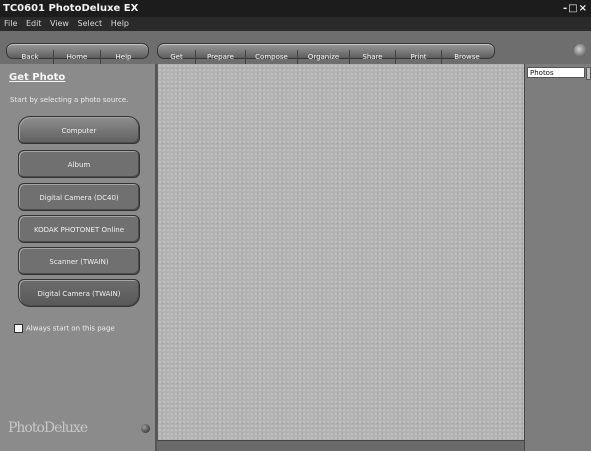 This screenshot has height=451, width=591. I want to click on photos-dropdown: Photos, so click(556, 72).